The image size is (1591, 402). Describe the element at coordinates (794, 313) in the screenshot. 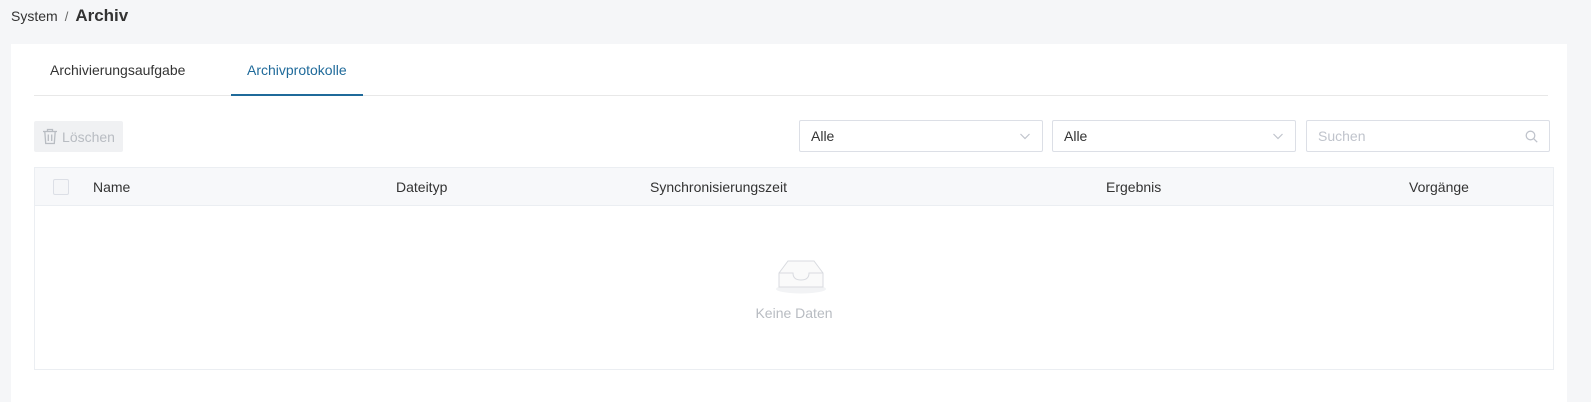

I see `empty-state-text: Keine Daten` at that location.